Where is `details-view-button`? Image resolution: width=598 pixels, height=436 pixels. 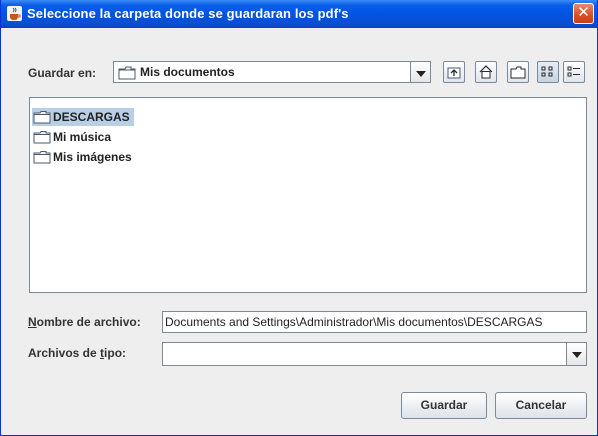
details-view-button is located at coordinates (574, 72).